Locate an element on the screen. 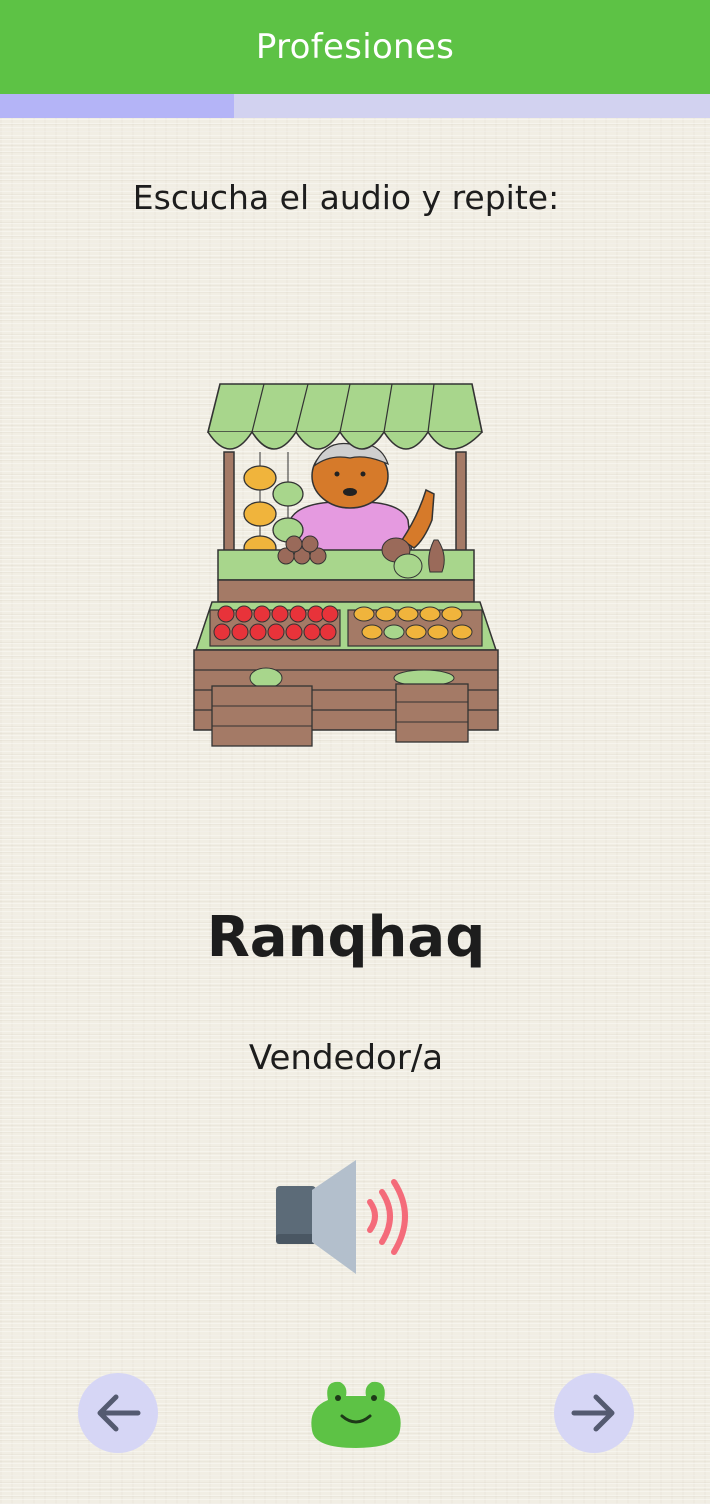 The width and height of the screenshot is (710, 1504). app-header: Profesiones is located at coordinates (355, 47).